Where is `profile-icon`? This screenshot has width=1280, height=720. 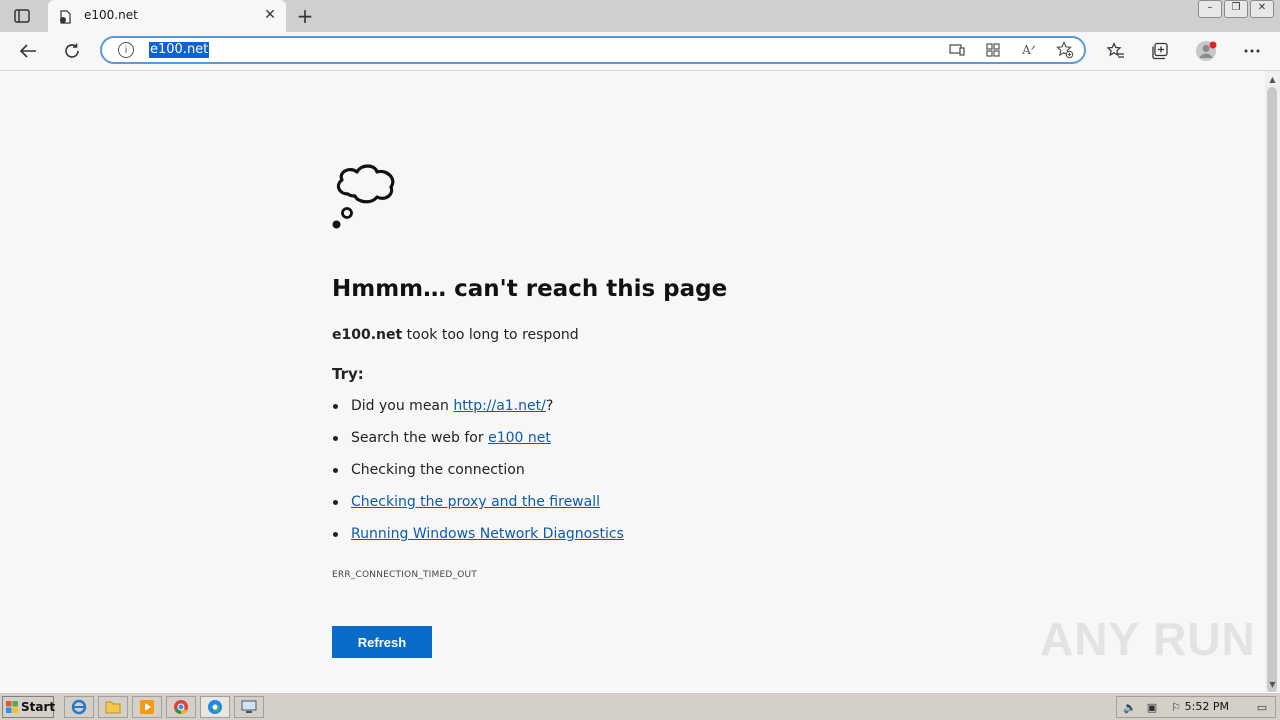
profile-icon is located at coordinates (1206, 51).